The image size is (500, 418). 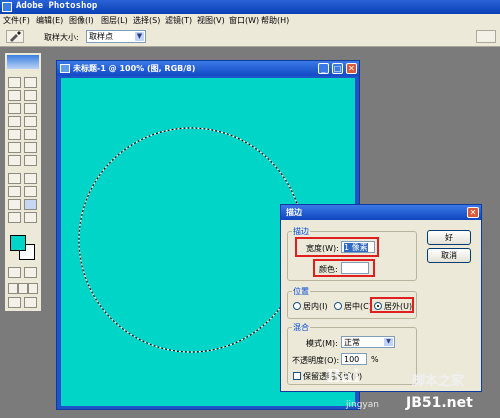 What do you see at coordinates (81, 20) in the screenshot?
I see `menu-image: 图像(I)` at bounding box center [81, 20].